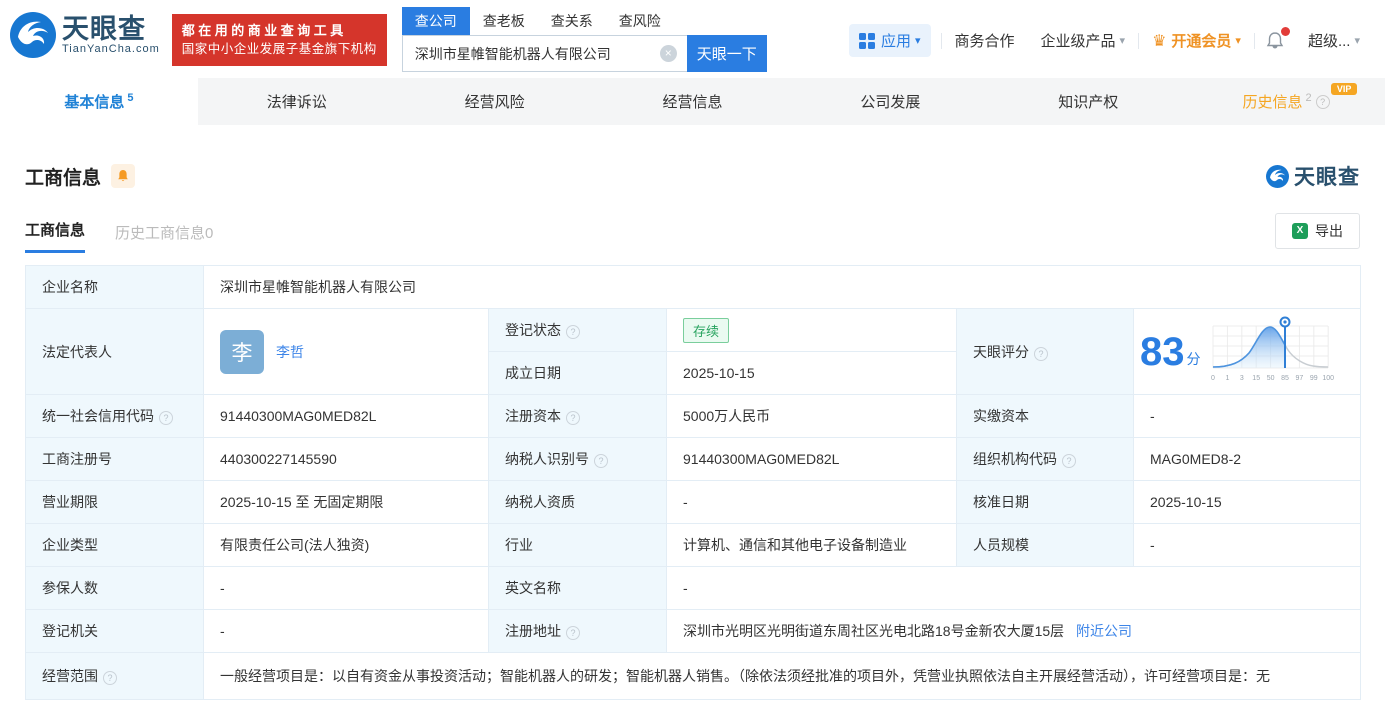 The width and height of the screenshot is (1385, 719). I want to click on slogan-banner: 都在用的商业查询工具 国家中小企业发展子基金旗下机构, so click(279, 40).